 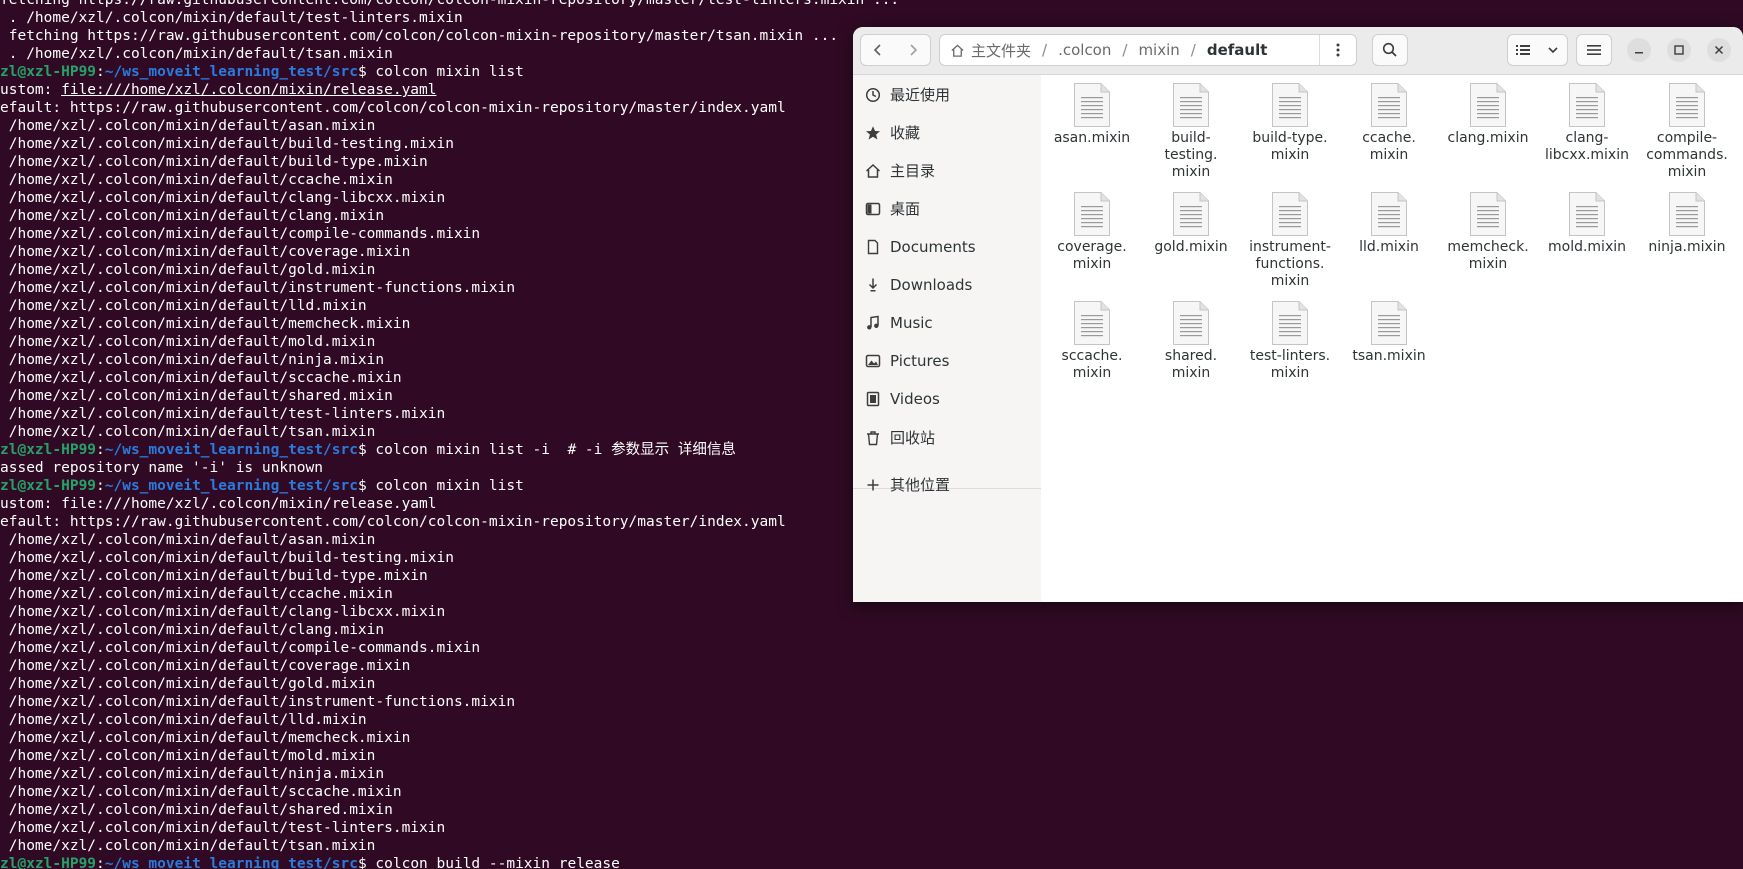 I want to click on file-item: mold.mixin, so click(x=1587, y=220).